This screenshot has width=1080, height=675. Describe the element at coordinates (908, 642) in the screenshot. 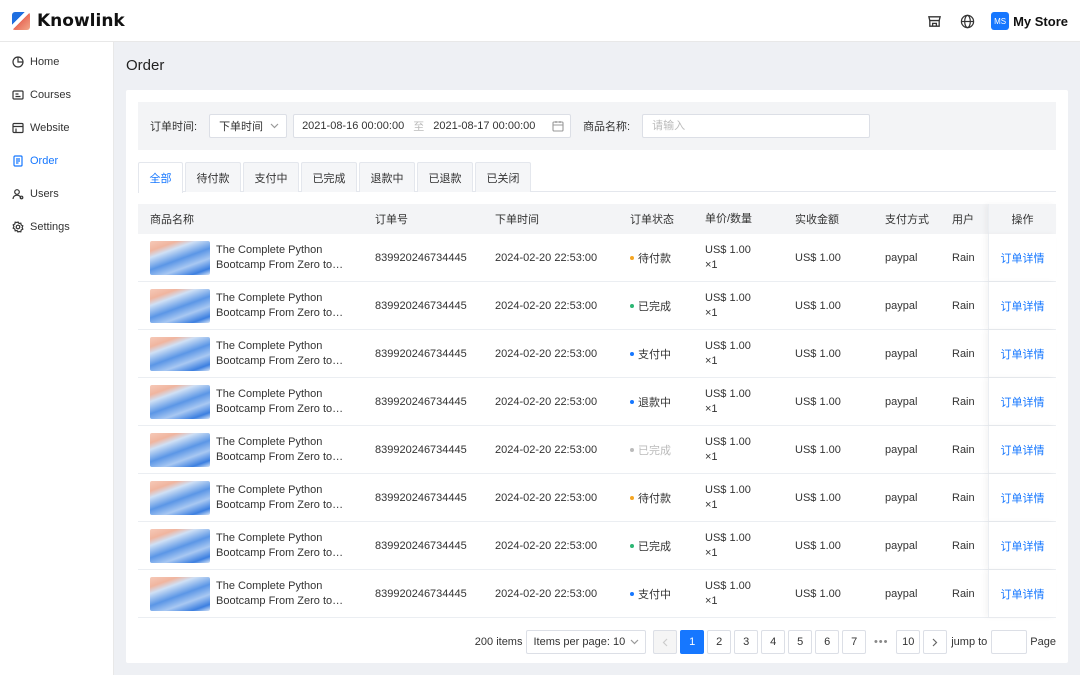

I see `page-button-last: 10` at that location.